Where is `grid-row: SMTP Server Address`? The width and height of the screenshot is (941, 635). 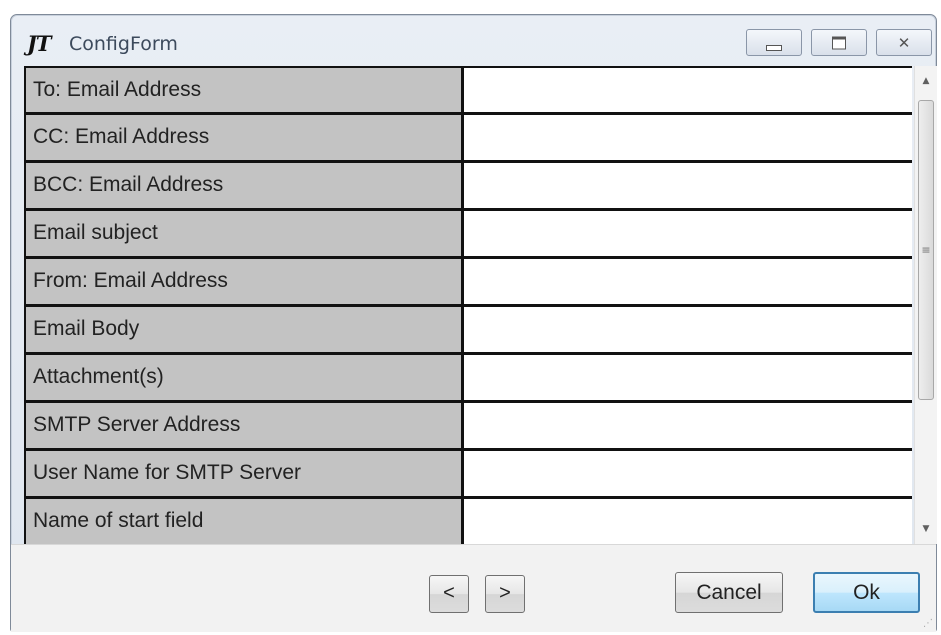 grid-row: SMTP Server Address is located at coordinates (469, 427).